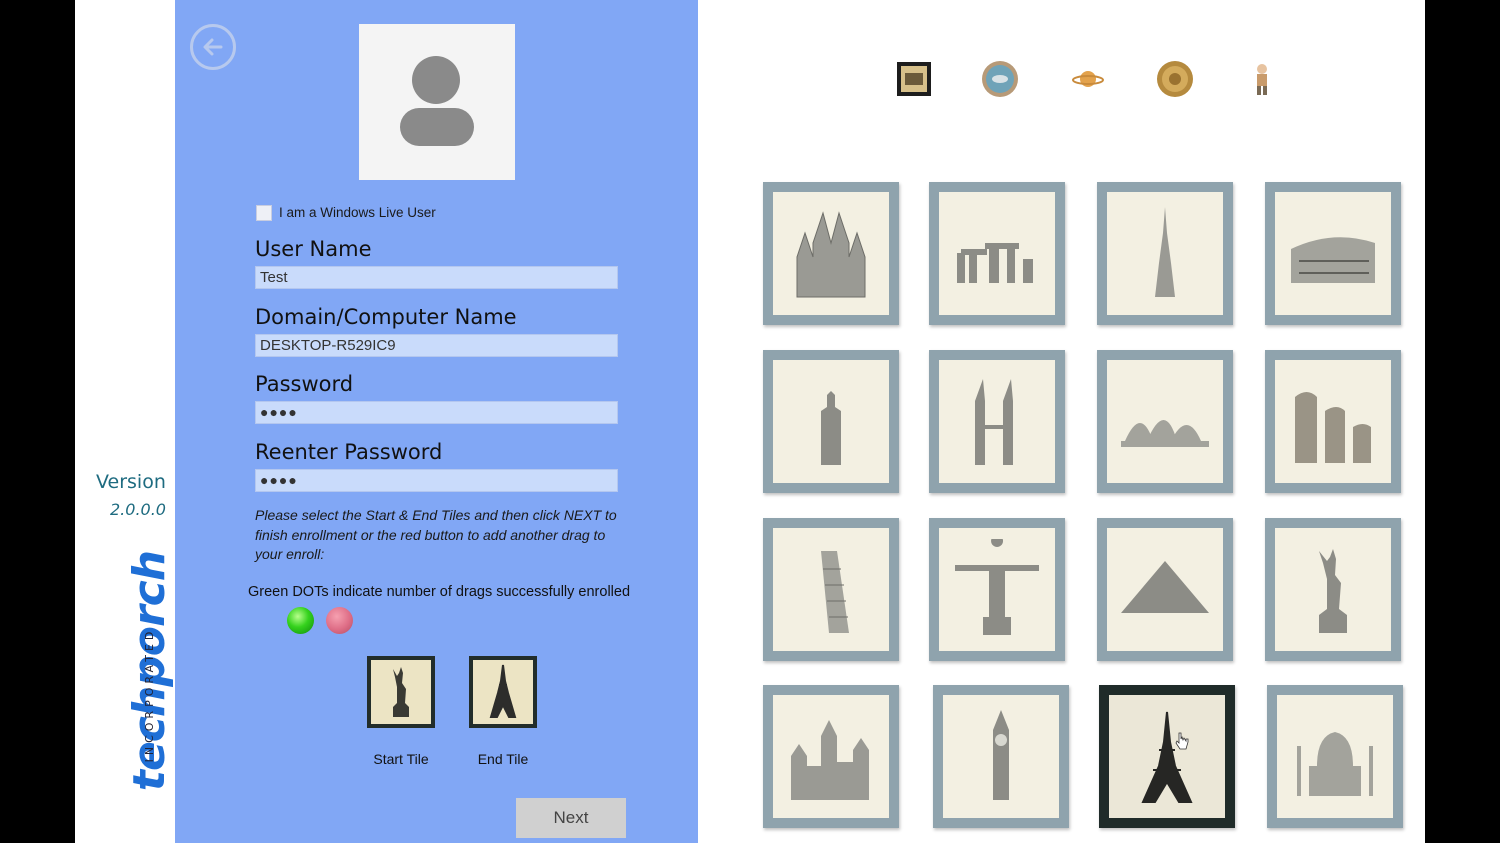  Describe the element at coordinates (436, 345) in the screenshot. I see `domain-input: DESKTOP-R529IC9` at that location.